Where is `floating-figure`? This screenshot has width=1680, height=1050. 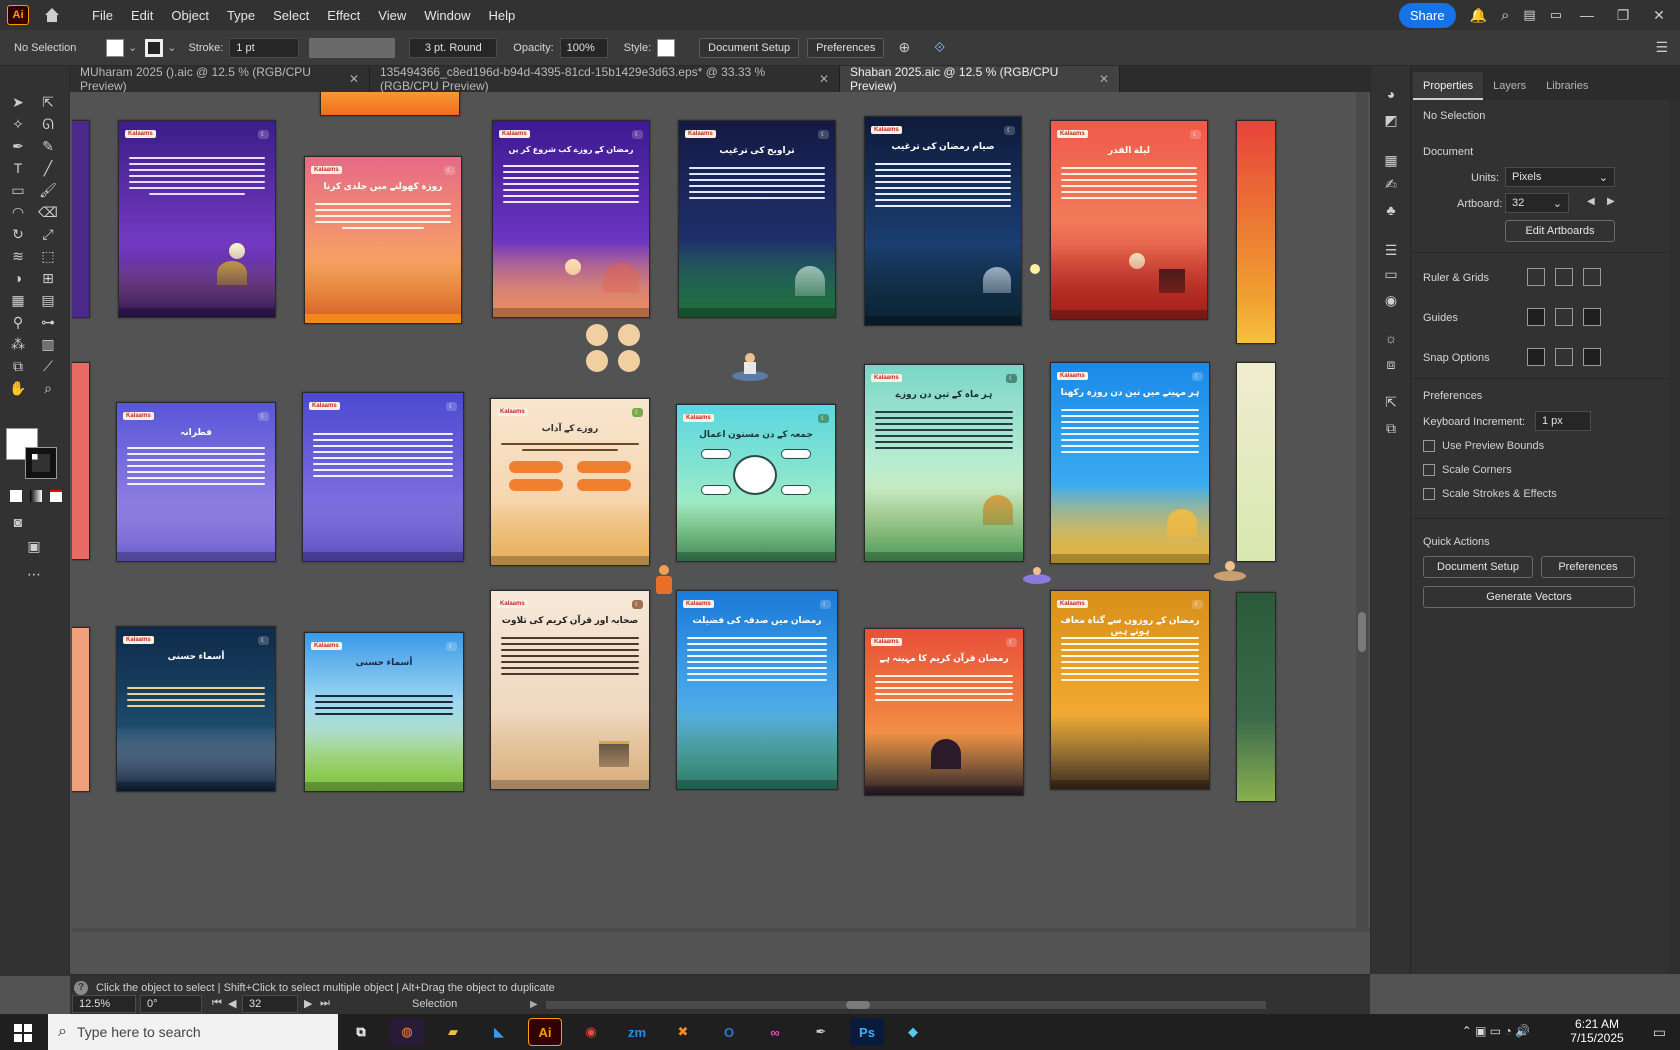 floating-figure is located at coordinates (750, 366).